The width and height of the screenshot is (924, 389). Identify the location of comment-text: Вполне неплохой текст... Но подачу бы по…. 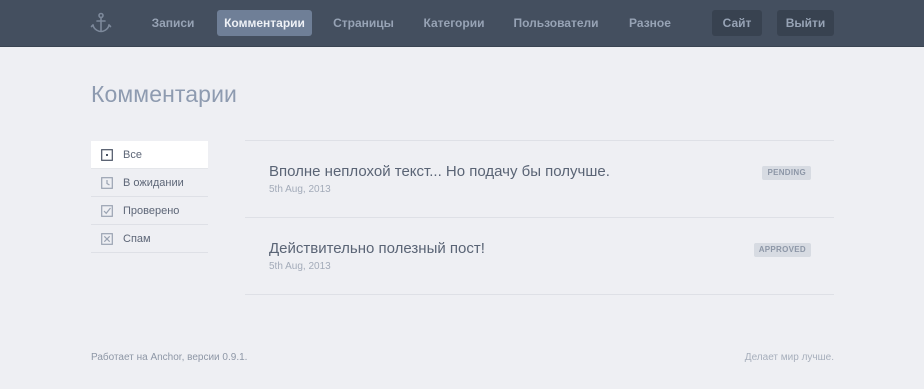
(439, 171).